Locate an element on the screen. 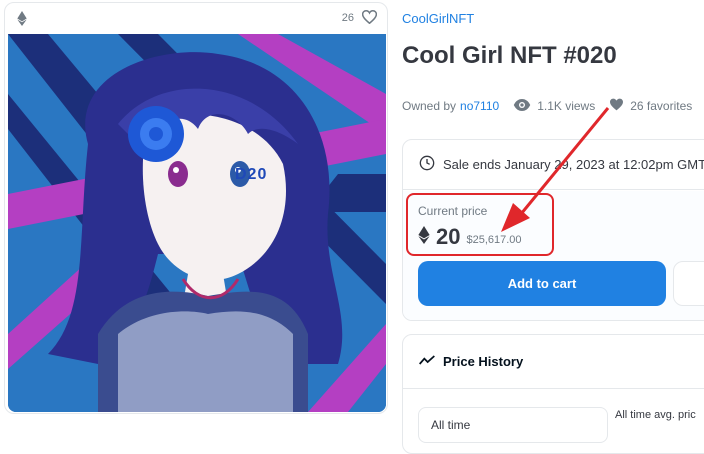 The height and width of the screenshot is (454, 704). ethereum-chain-icon is located at coordinates (22, 18).